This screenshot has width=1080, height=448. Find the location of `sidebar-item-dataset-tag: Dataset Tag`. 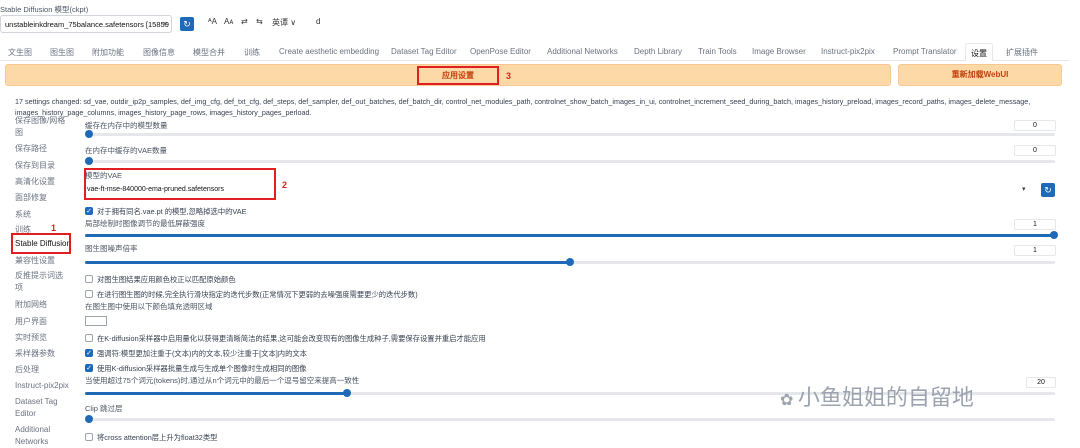

sidebar-item-dataset-tag: Dataset Tag is located at coordinates (36, 402).